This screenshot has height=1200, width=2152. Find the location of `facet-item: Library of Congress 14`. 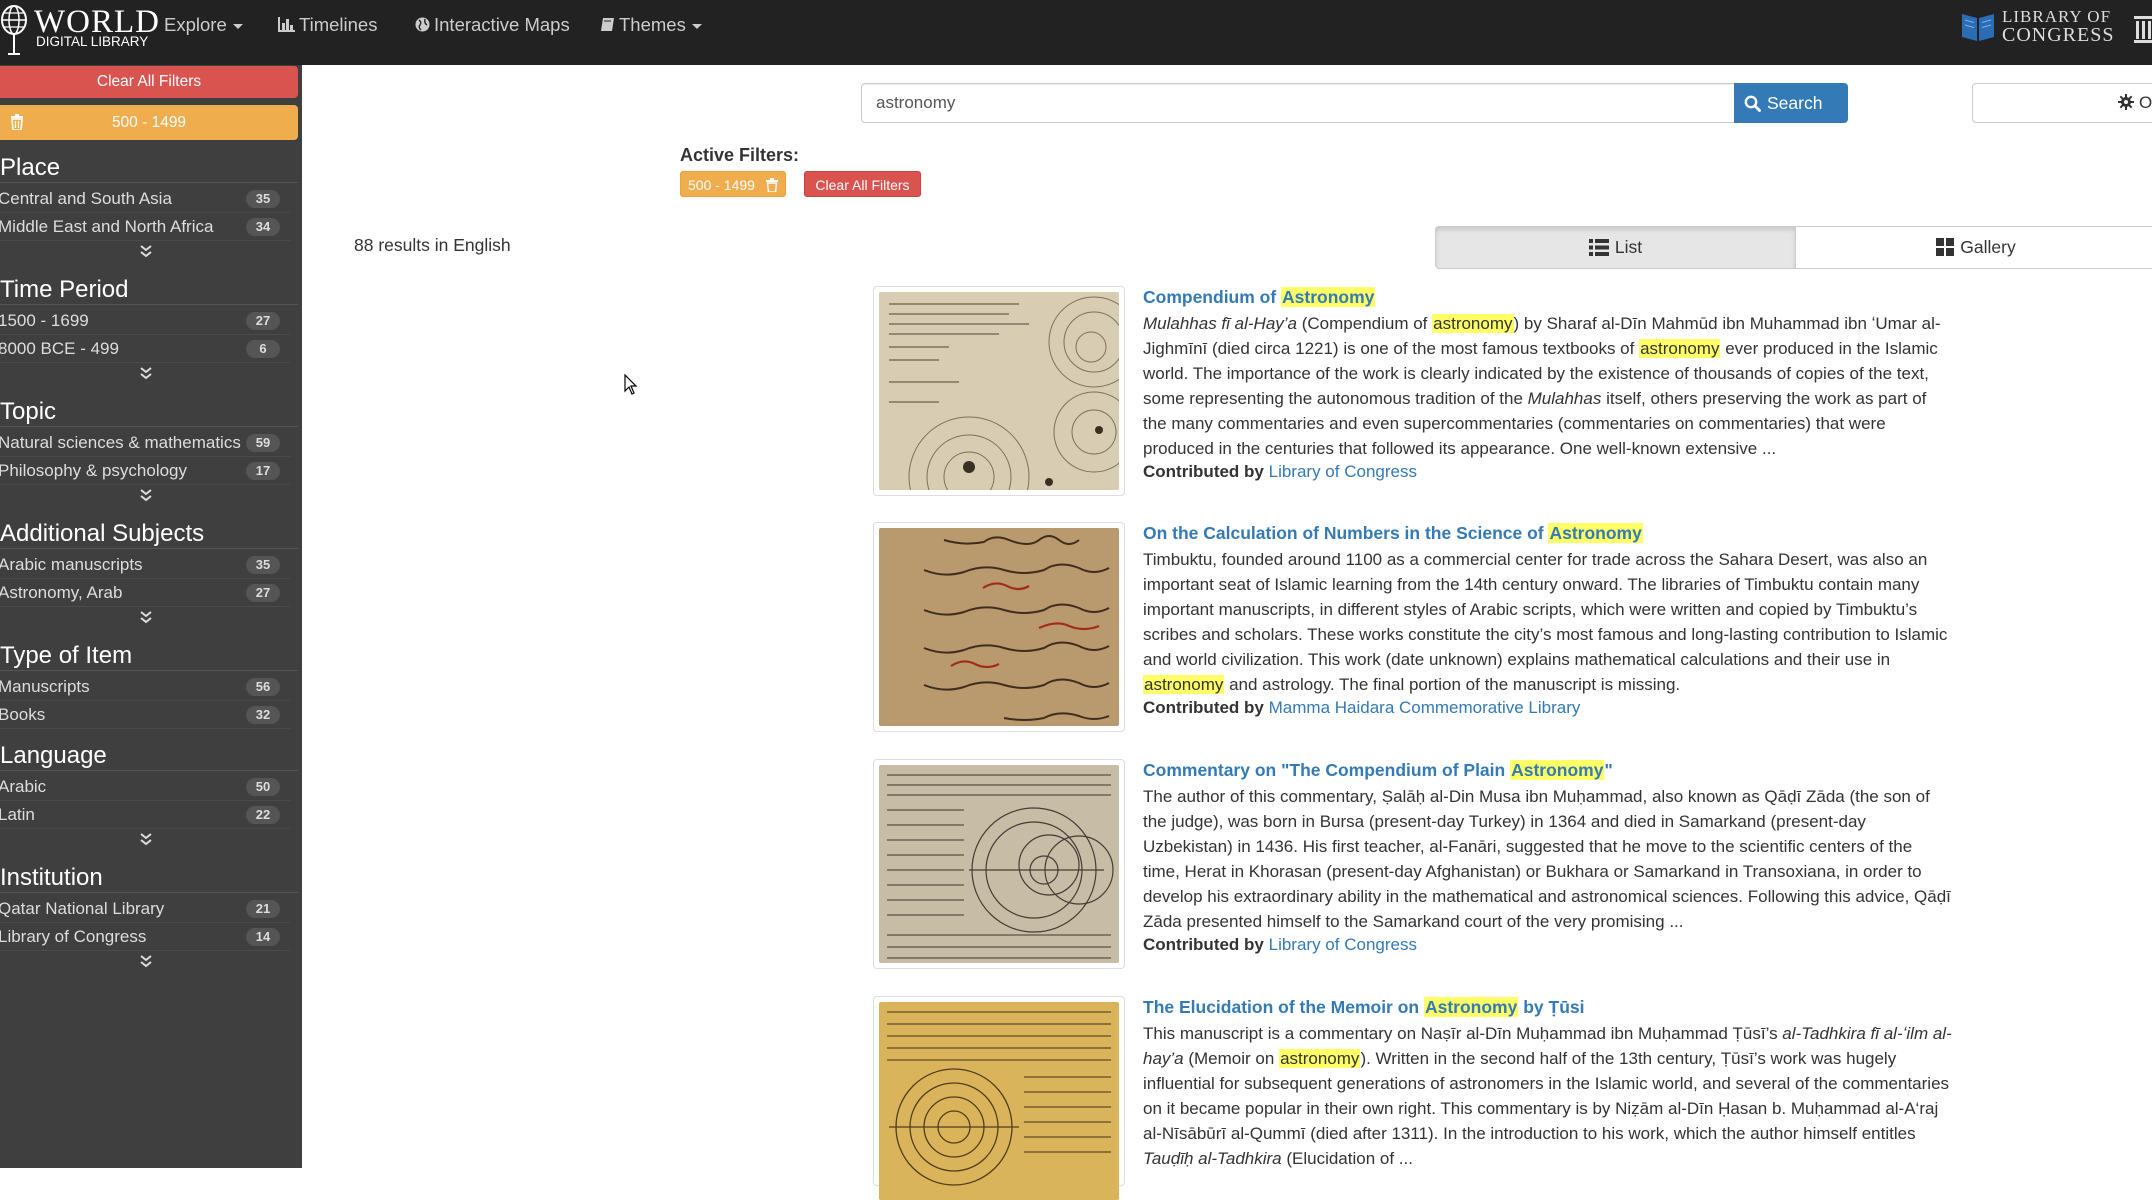

facet-item: Library of Congress 14 is located at coordinates (145, 937).